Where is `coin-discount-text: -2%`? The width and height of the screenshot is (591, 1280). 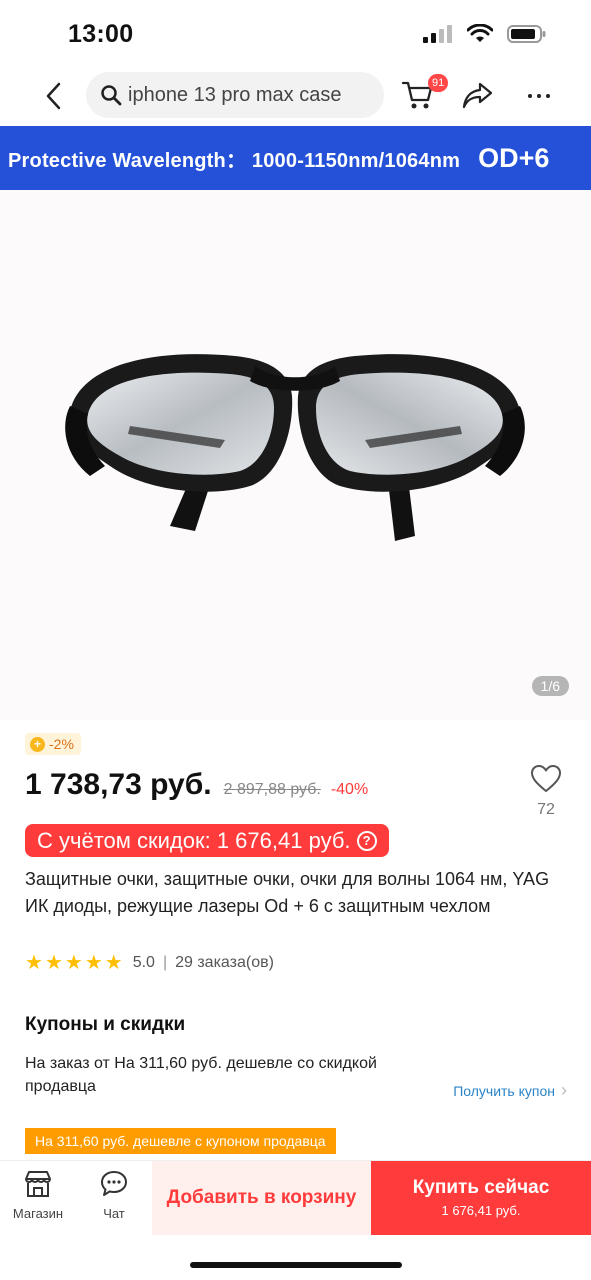 coin-discount-text: -2% is located at coordinates (61, 744).